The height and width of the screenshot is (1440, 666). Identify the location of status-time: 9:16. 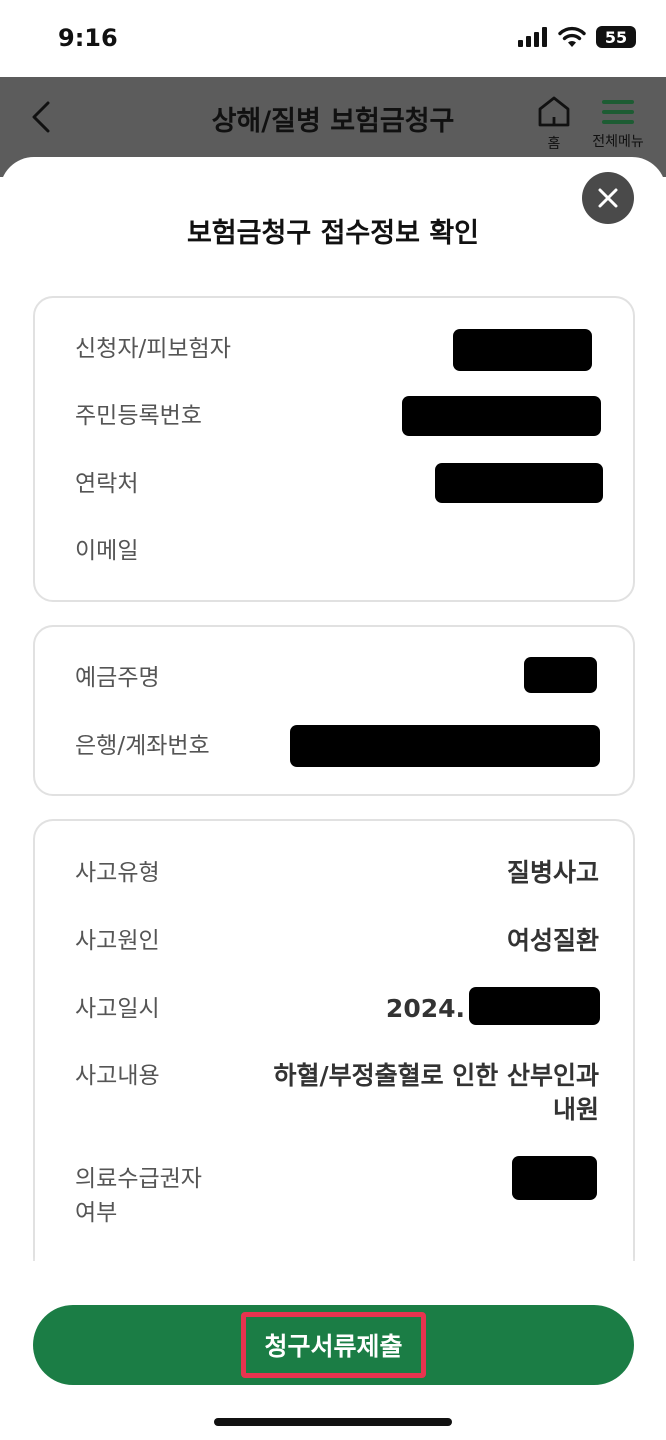
(88, 38).